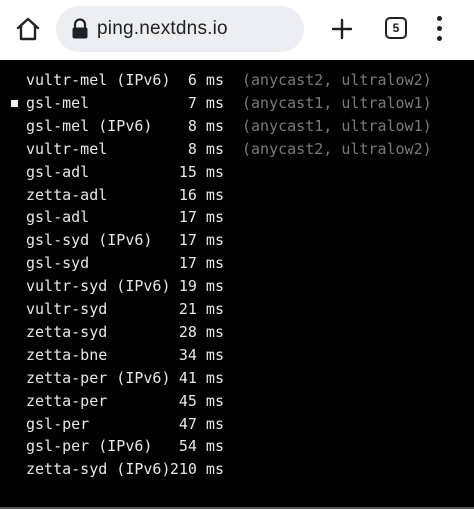 The height and width of the screenshot is (509, 474). Describe the element at coordinates (67, 331) in the screenshot. I see `server-name: zetta-syd` at that location.